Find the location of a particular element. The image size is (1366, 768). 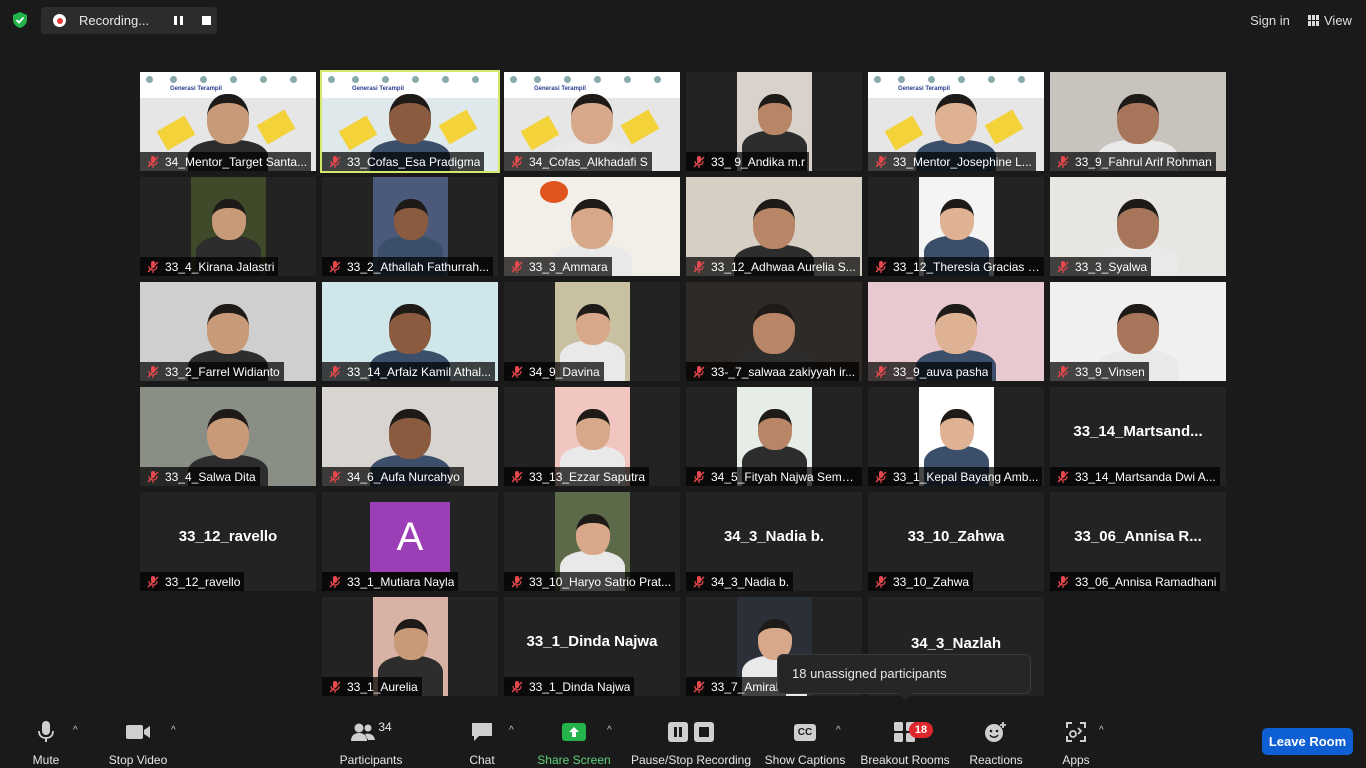

mute-button: Mute is located at coordinates (46, 744).